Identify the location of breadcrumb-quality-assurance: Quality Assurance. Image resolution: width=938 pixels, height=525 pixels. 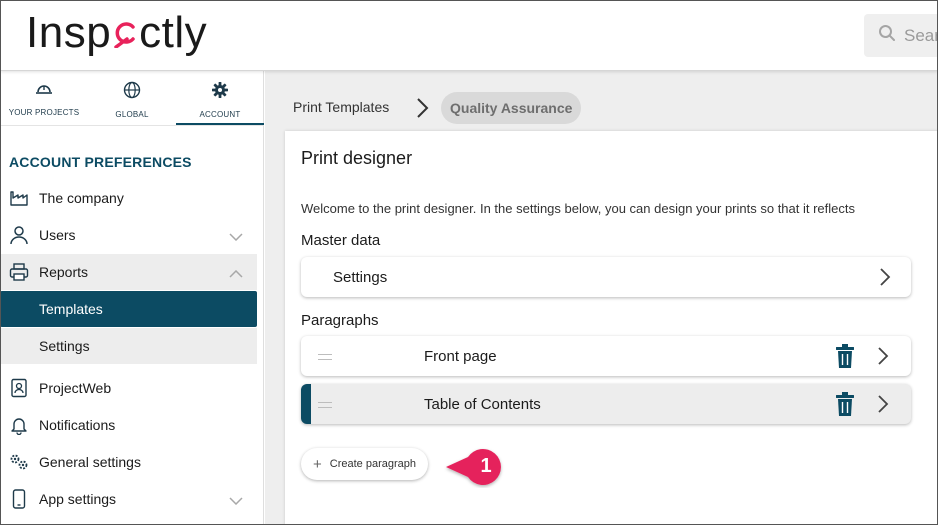
(511, 108).